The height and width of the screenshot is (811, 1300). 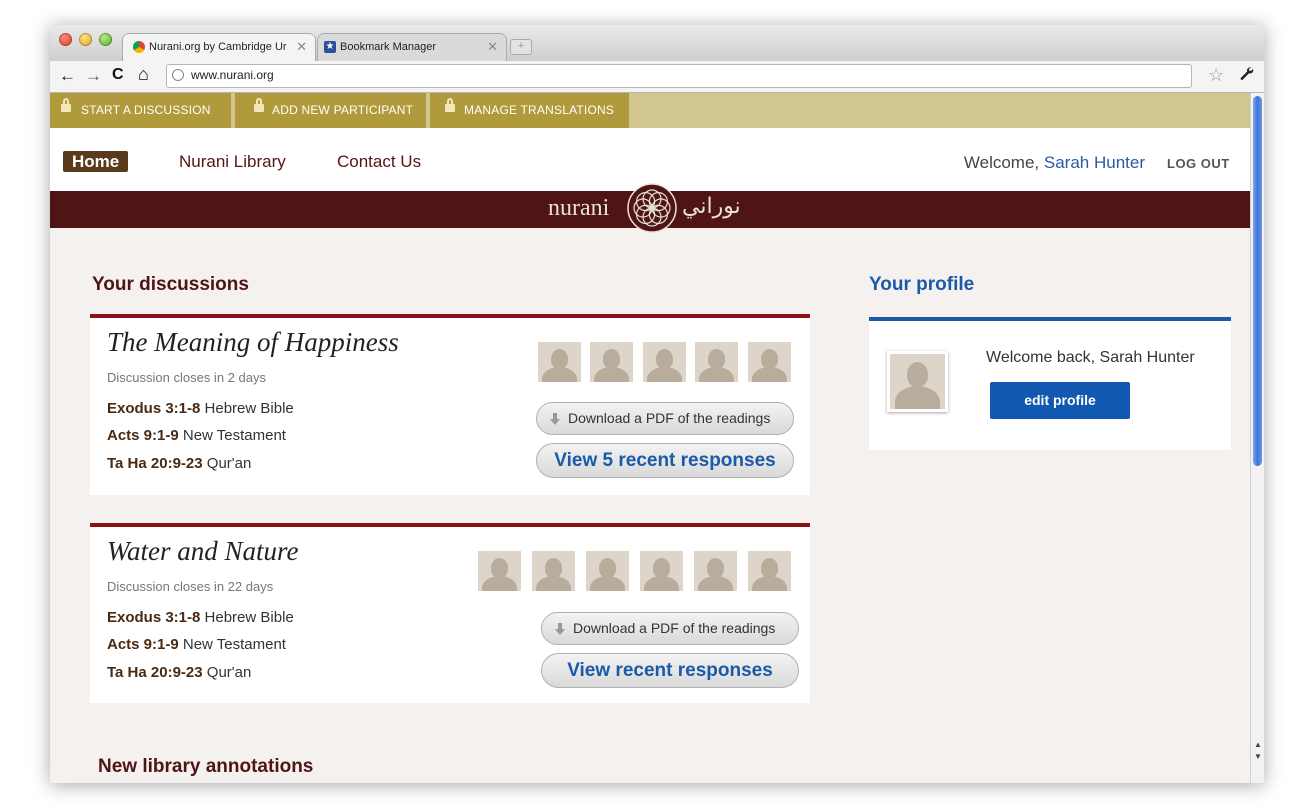 What do you see at coordinates (118, 75) in the screenshot?
I see `reload-icon: C` at bounding box center [118, 75].